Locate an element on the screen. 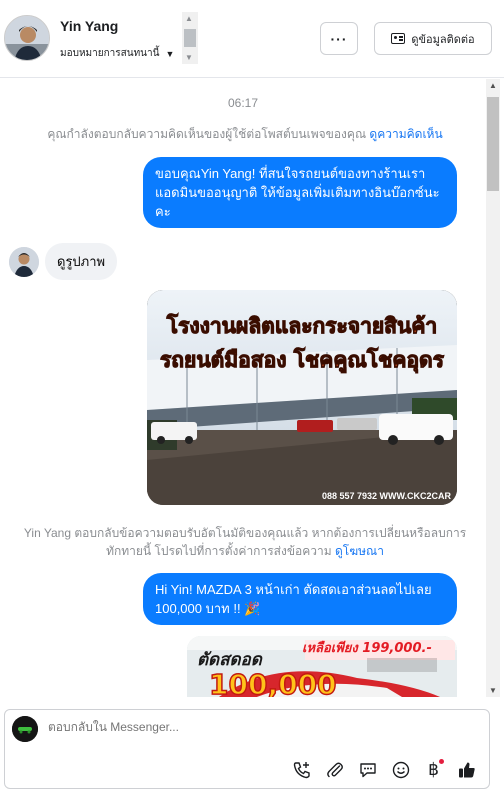 The width and height of the screenshot is (504, 796). page-avatar is located at coordinates (25, 729).